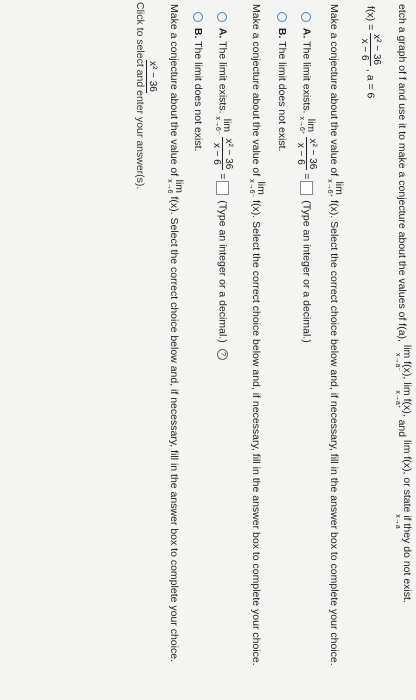  I want to click on q1-option-a-lim: lim x→6⁺, so click(308, 125).